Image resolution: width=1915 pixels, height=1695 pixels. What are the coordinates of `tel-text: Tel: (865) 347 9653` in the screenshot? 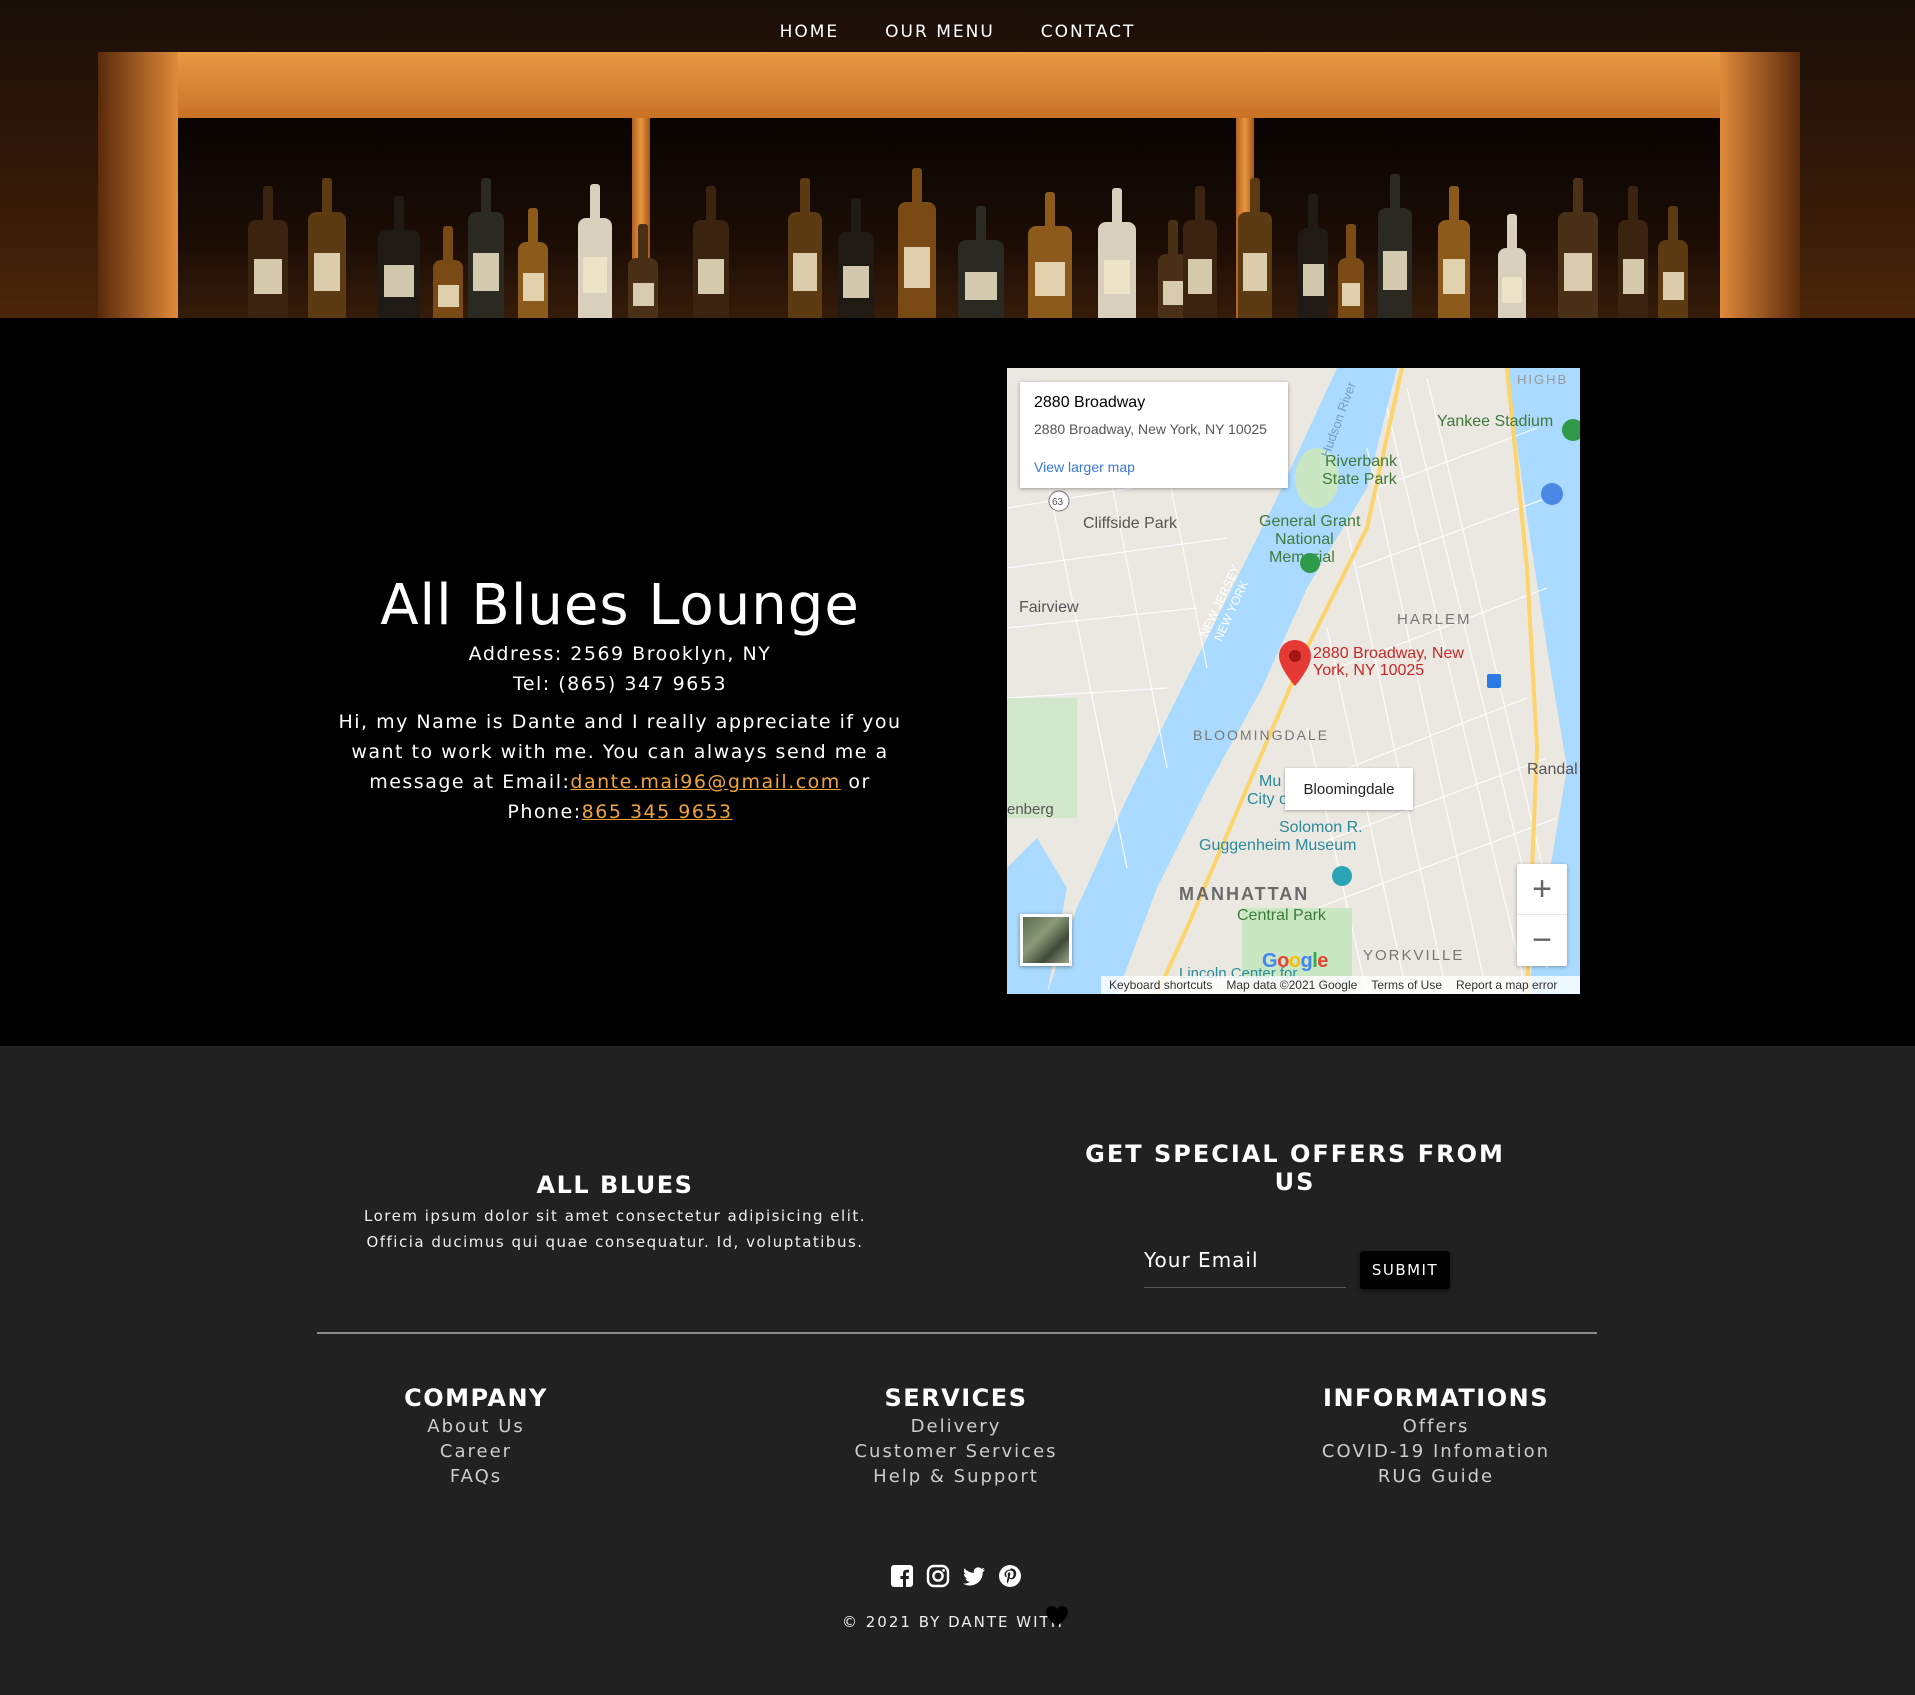 It's located at (620, 684).